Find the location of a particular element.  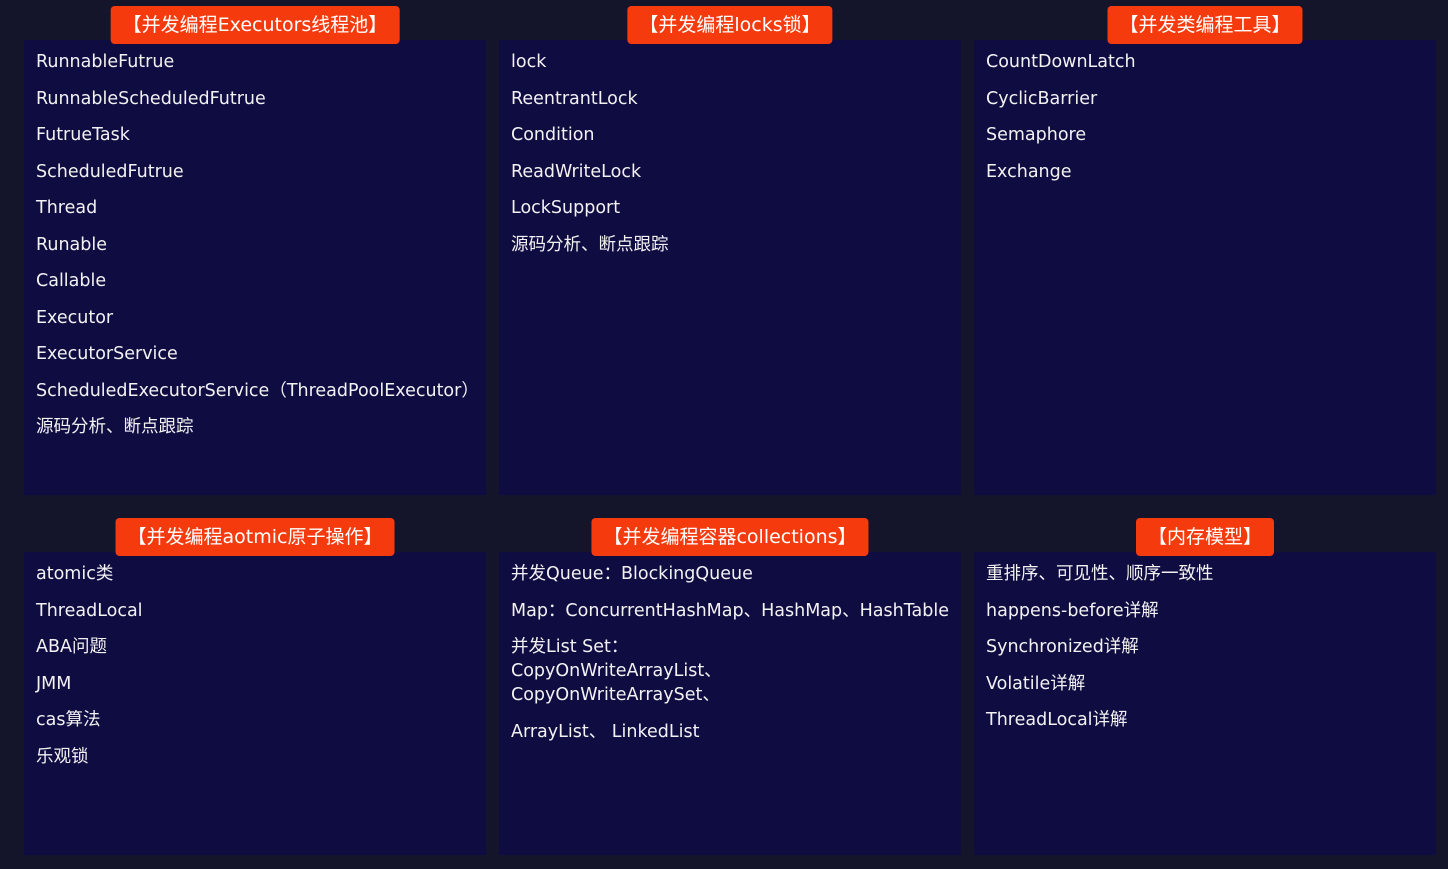

list-item: ReadWriteLock is located at coordinates (576, 171).